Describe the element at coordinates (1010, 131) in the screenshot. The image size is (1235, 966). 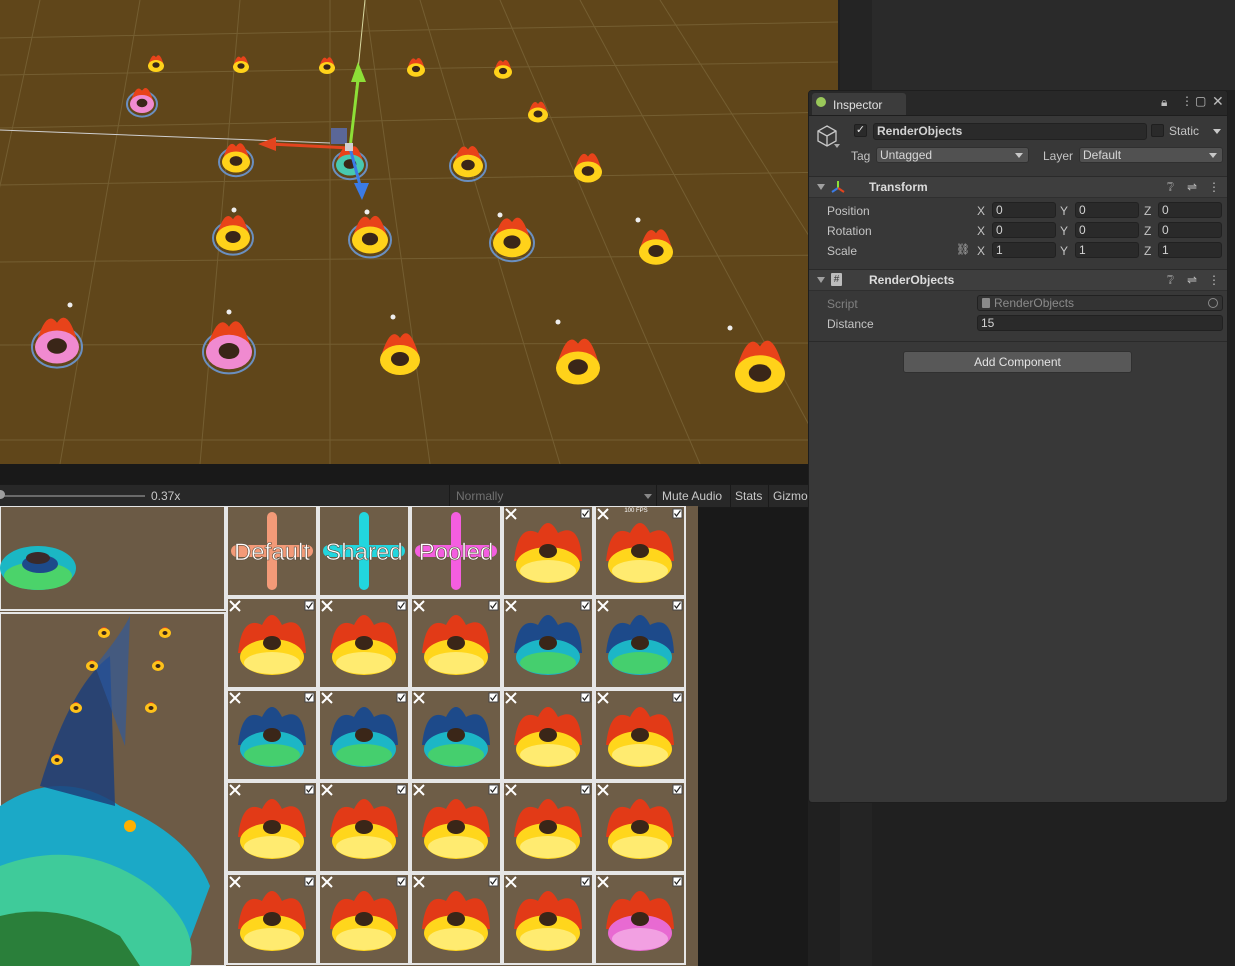
I see `object-name-field: RenderObjects` at that location.